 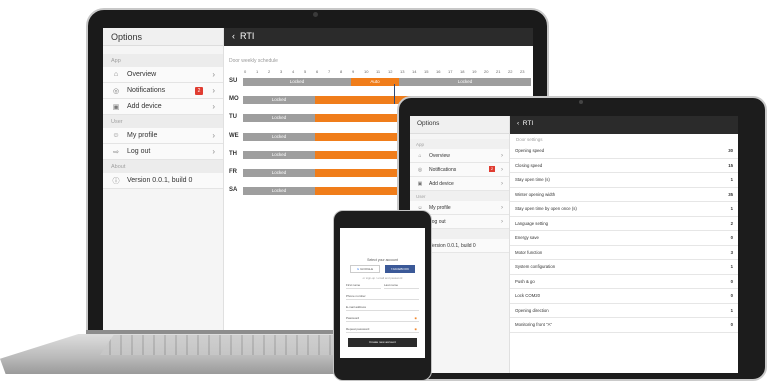 I want to click on hour-tick: 14, so click(x=414, y=71).